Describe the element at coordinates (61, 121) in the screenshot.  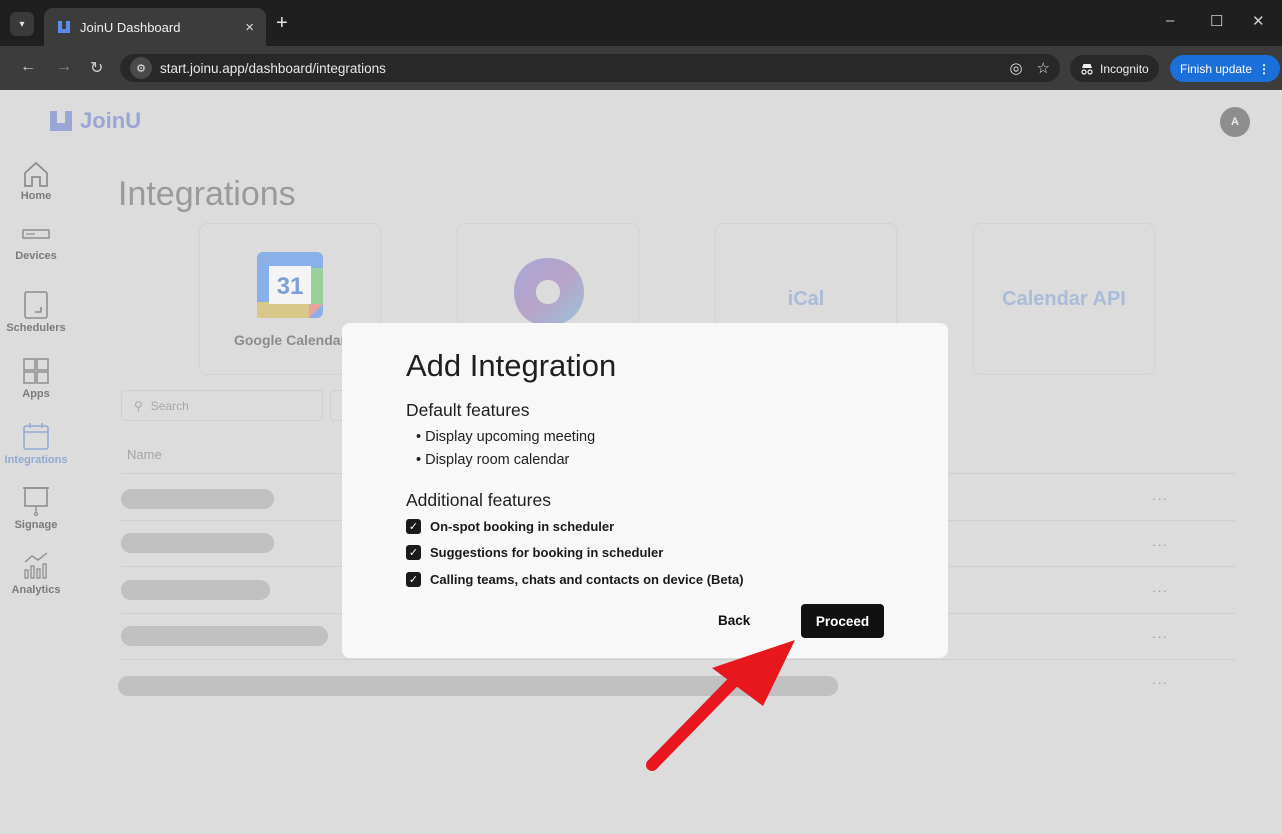
I see `joinu-logo-icon` at that location.